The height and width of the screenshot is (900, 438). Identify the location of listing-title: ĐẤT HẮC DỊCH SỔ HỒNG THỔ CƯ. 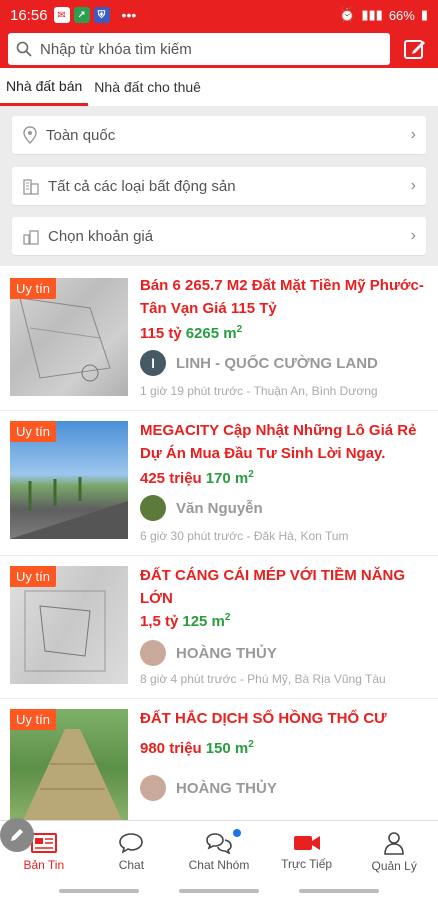
(285, 718).